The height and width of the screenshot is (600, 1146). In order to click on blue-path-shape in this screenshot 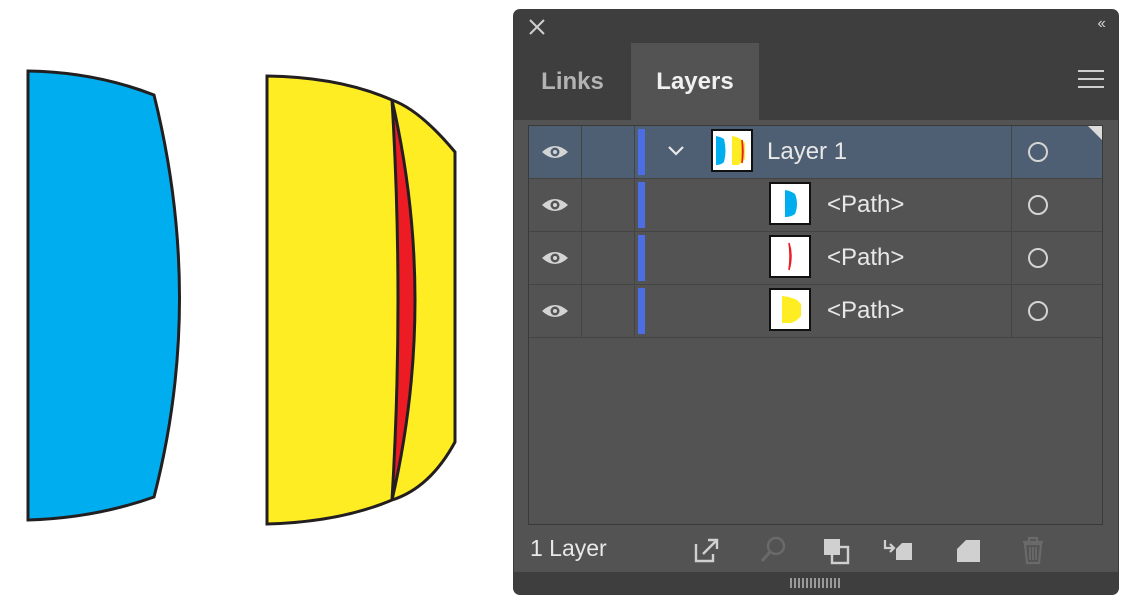, I will do `click(103, 295)`.